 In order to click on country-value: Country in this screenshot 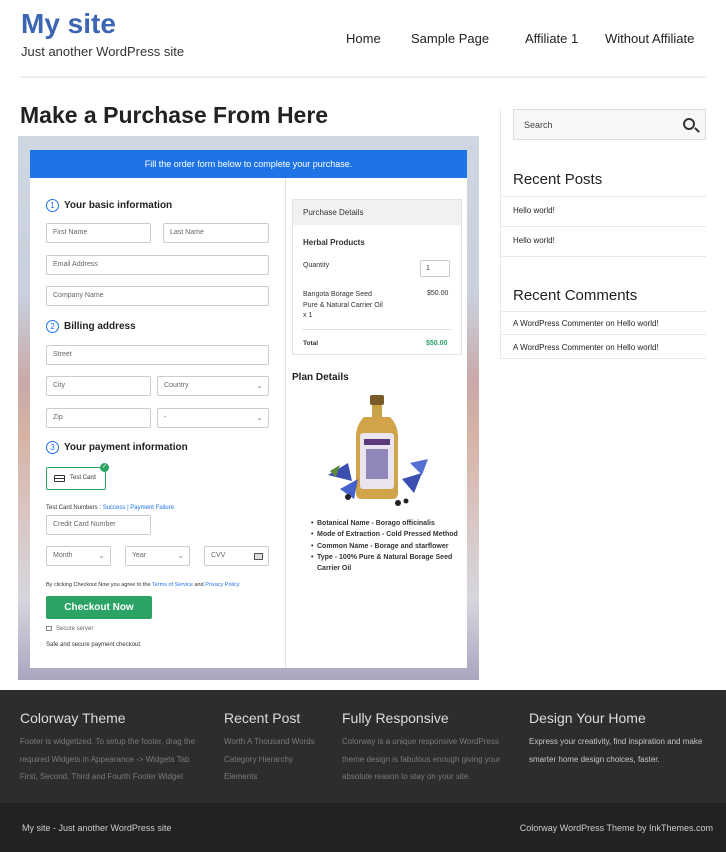, I will do `click(176, 385)`.